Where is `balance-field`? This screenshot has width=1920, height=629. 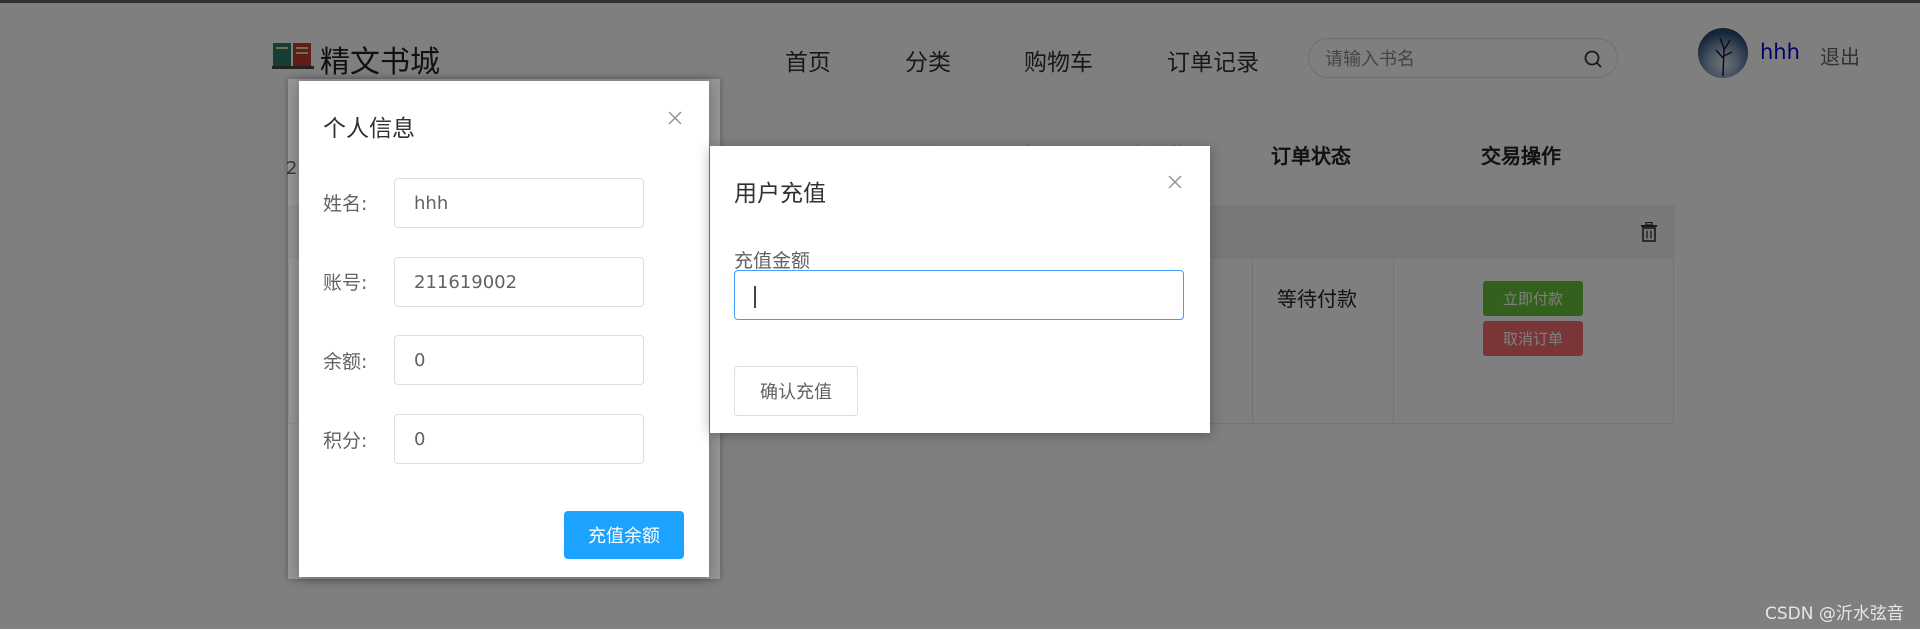 balance-field is located at coordinates (519, 360).